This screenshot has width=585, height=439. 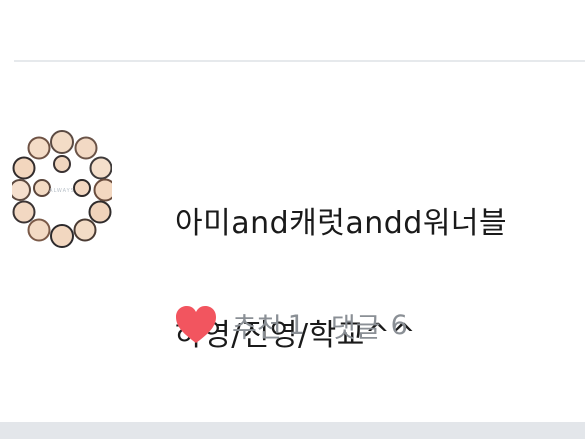 What do you see at coordinates (355, 328) in the screenshot?
I see `comment-label: 댓글` at bounding box center [355, 328].